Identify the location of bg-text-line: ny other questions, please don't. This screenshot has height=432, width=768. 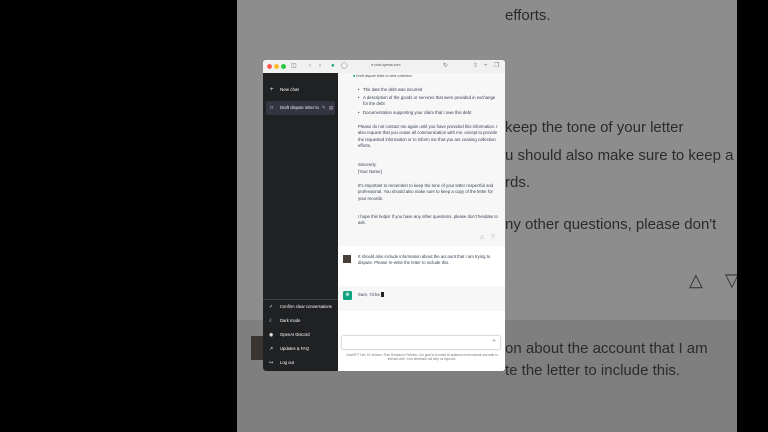
(611, 224).